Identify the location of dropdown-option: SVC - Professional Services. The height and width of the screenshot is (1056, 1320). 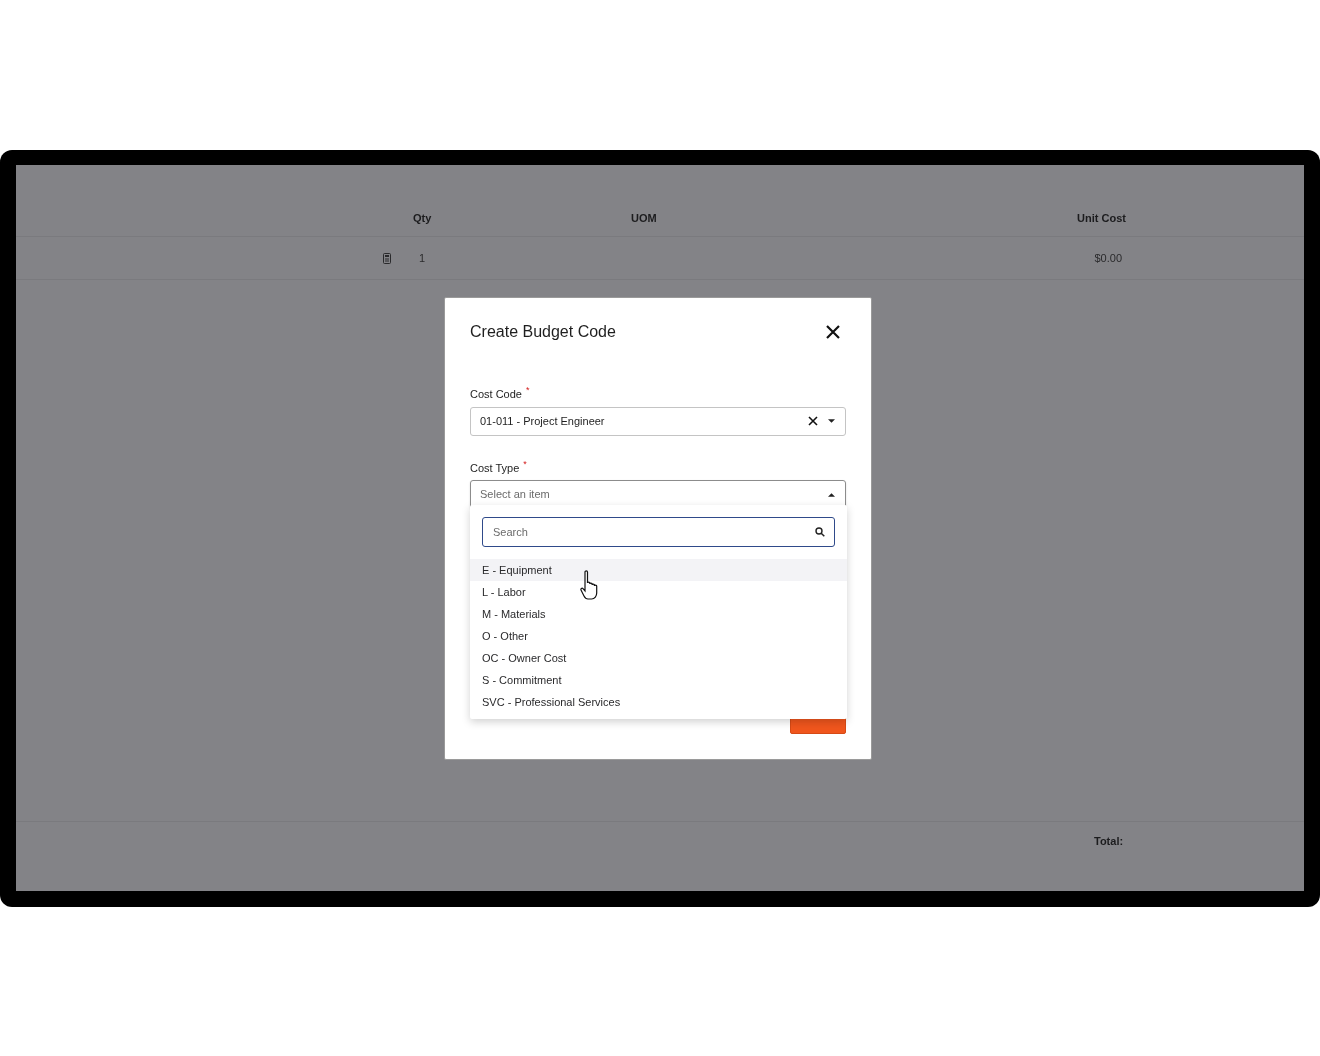
(658, 702).